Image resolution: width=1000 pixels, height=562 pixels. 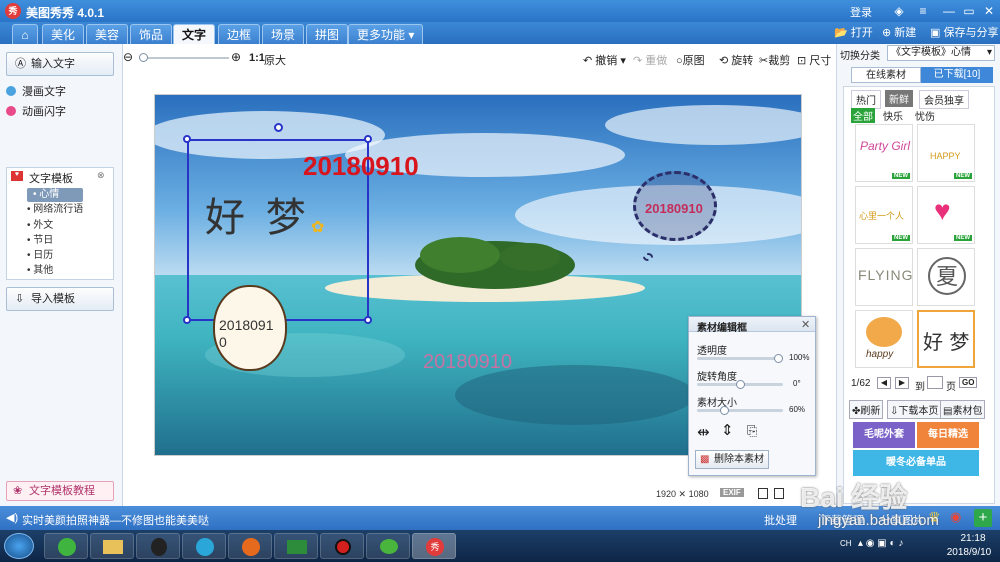 I want to click on material-thumb-5: FLYING, so click(x=884, y=277).